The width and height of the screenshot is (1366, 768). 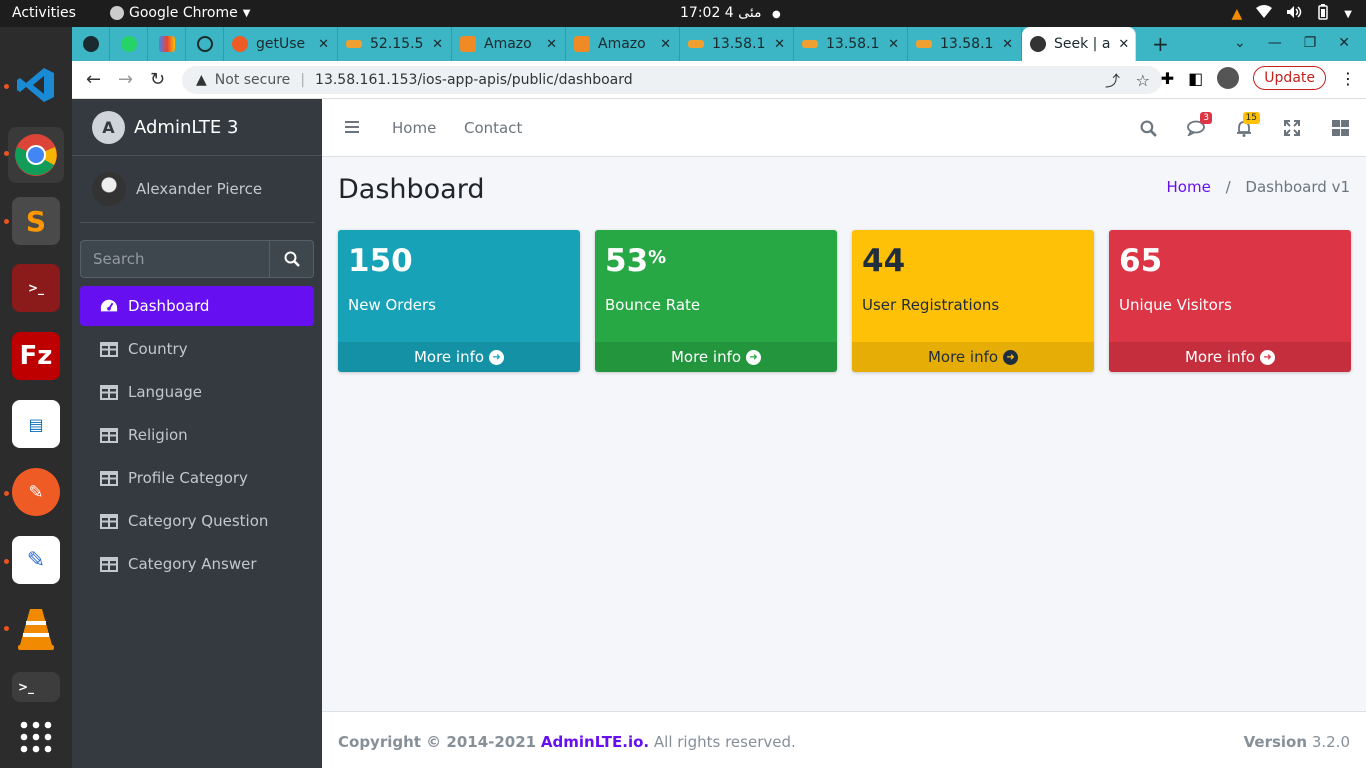 I want to click on tab-pinned-github, so click(x=91, y=44).